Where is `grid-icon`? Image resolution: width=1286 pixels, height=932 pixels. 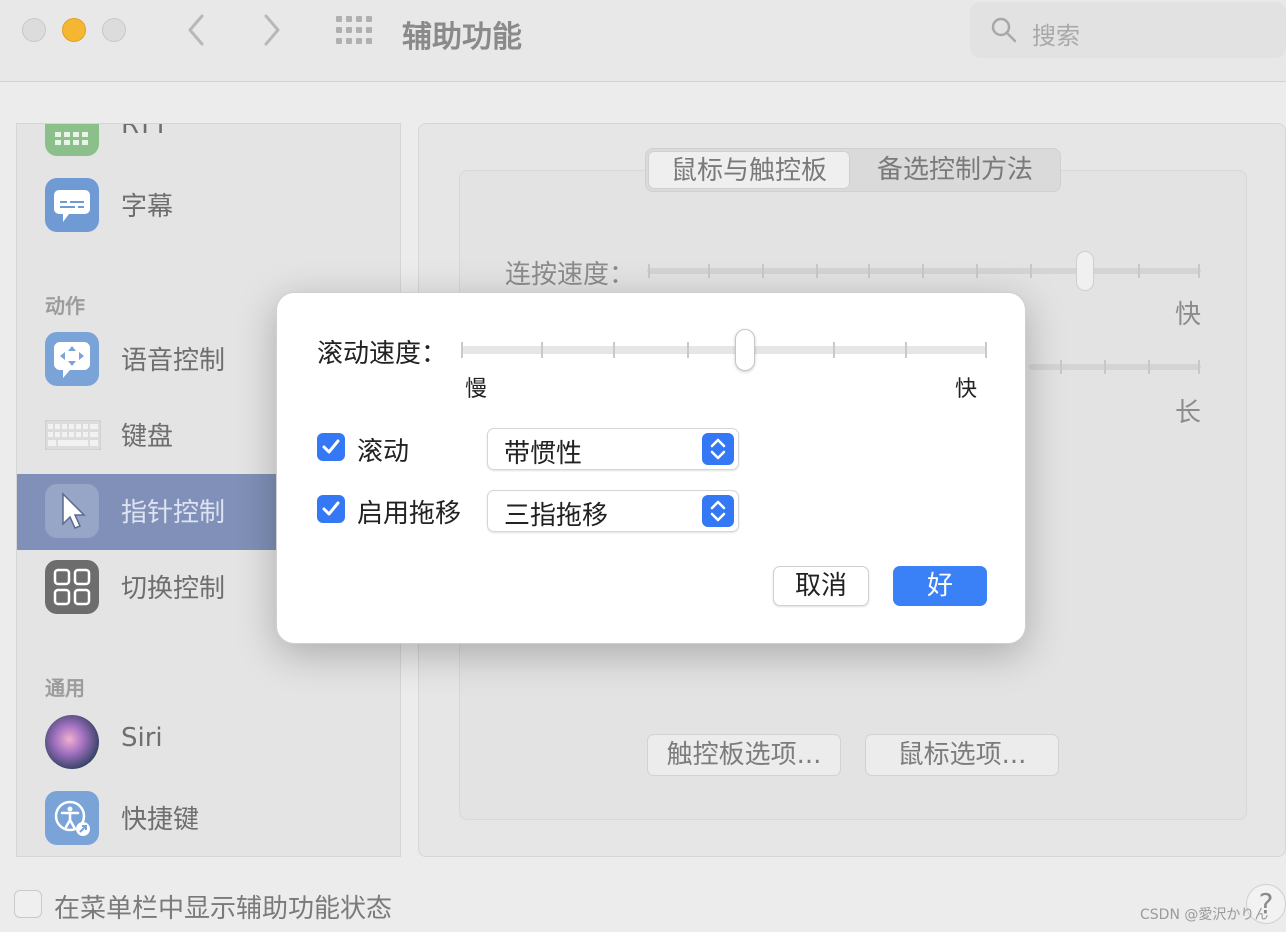
grid-icon is located at coordinates (354, 30).